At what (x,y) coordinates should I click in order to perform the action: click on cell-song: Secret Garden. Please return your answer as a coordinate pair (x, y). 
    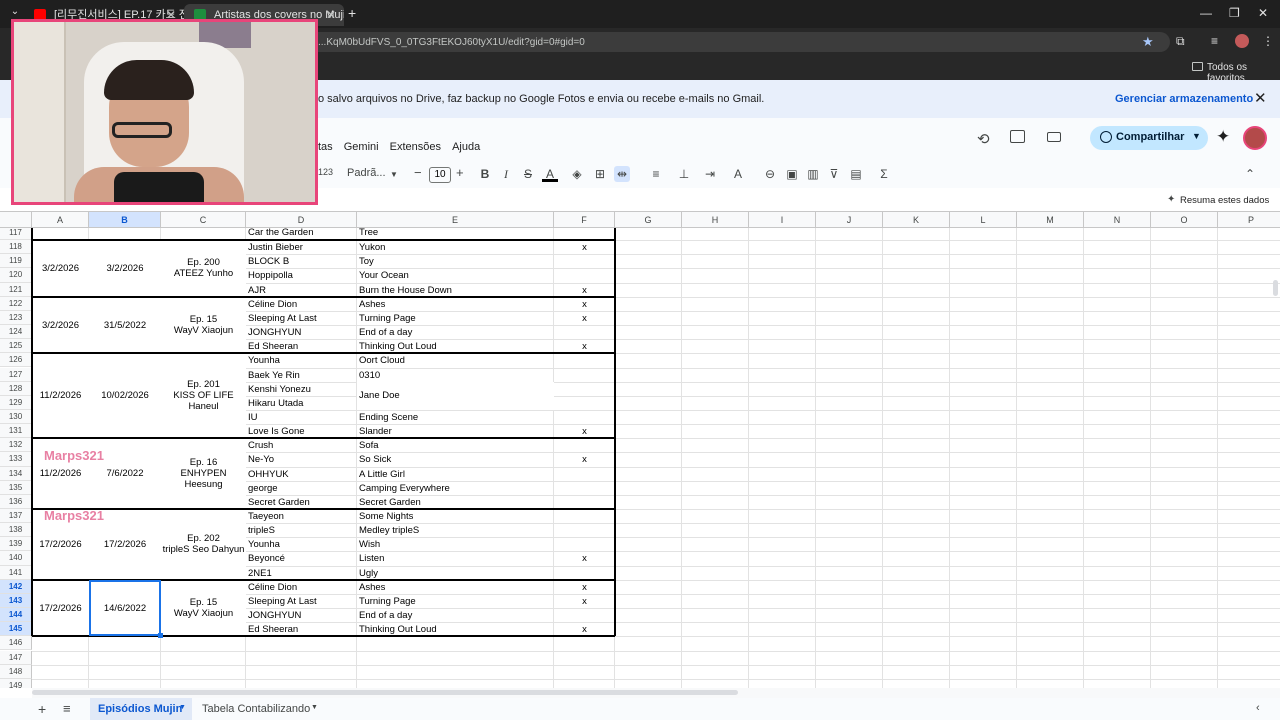
    Looking at the image, I should click on (455, 502).